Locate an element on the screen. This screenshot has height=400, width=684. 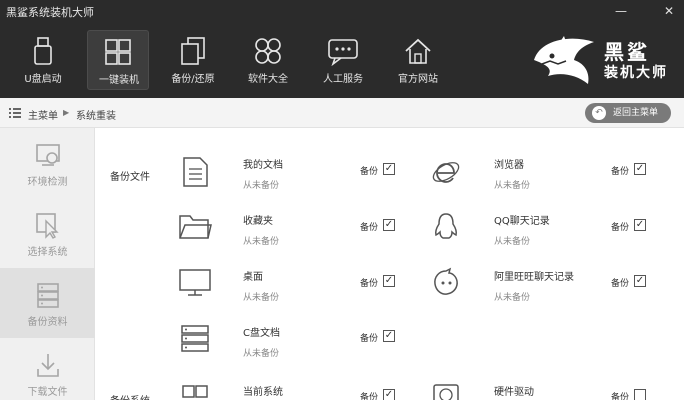
nav-software: 软件大全 is located at coordinates (268, 60).